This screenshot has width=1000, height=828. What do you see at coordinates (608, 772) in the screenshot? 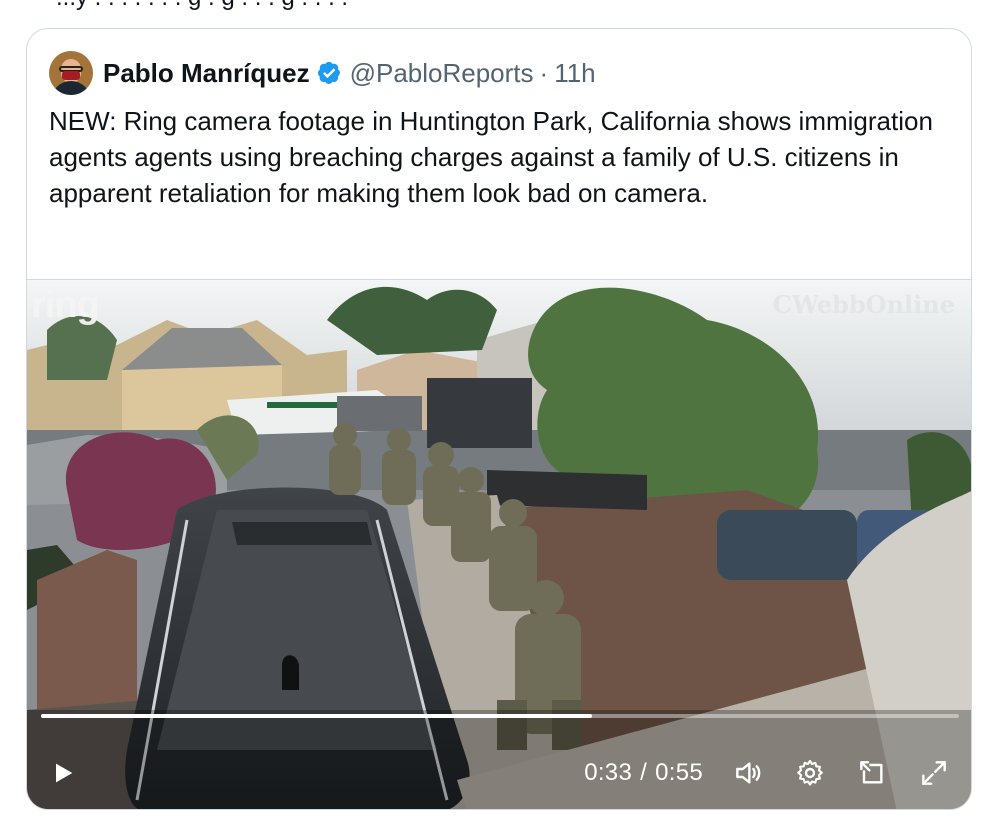
I see `time-current: 0:33` at bounding box center [608, 772].